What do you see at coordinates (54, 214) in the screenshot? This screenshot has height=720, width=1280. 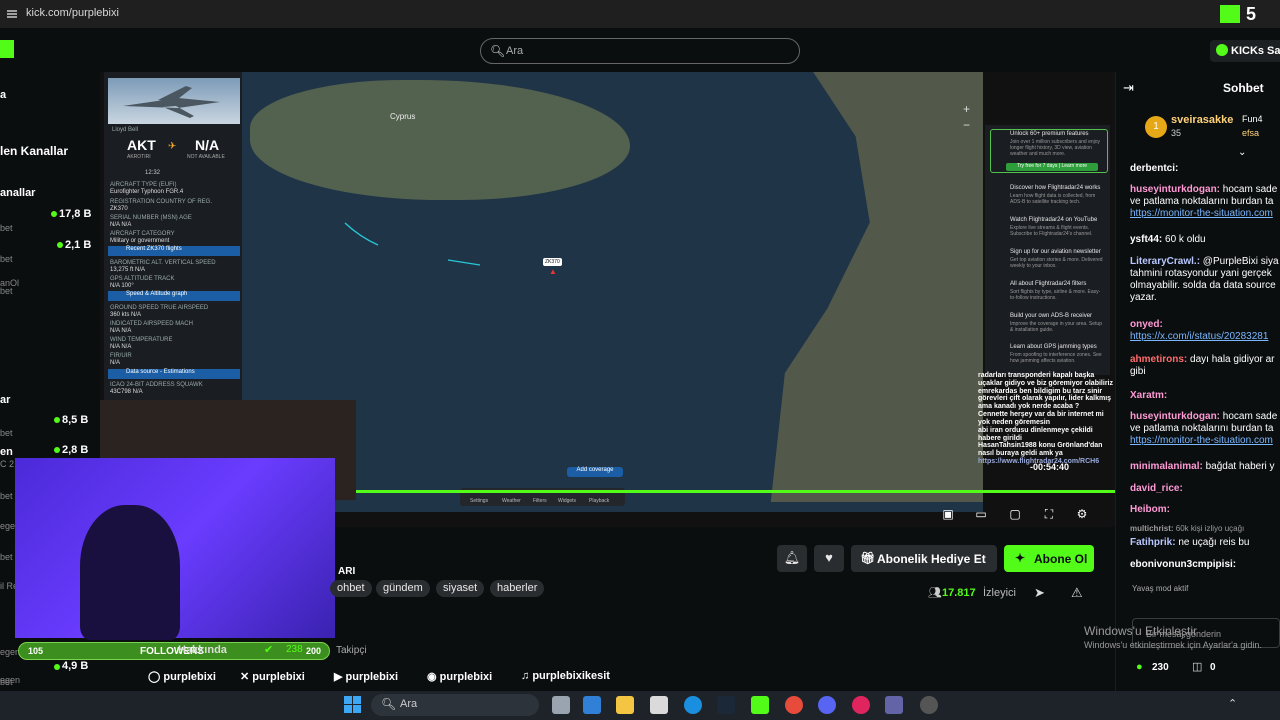 I see `live-indicator` at bounding box center [54, 214].